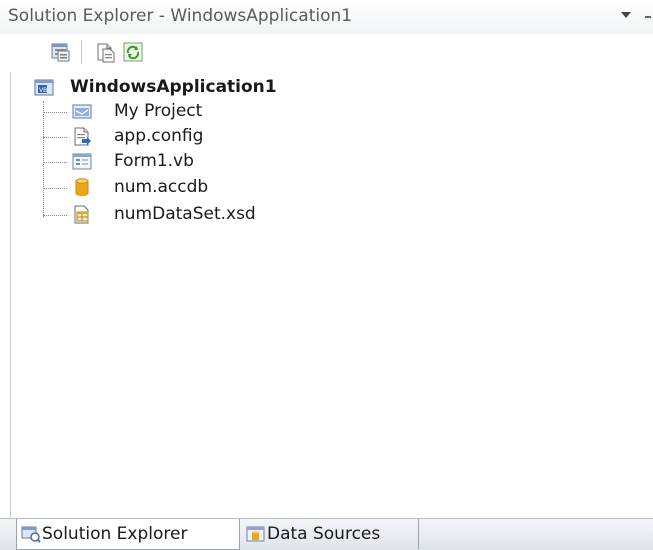  I want to click on tree-item-label: Form1.vb, so click(154, 161).